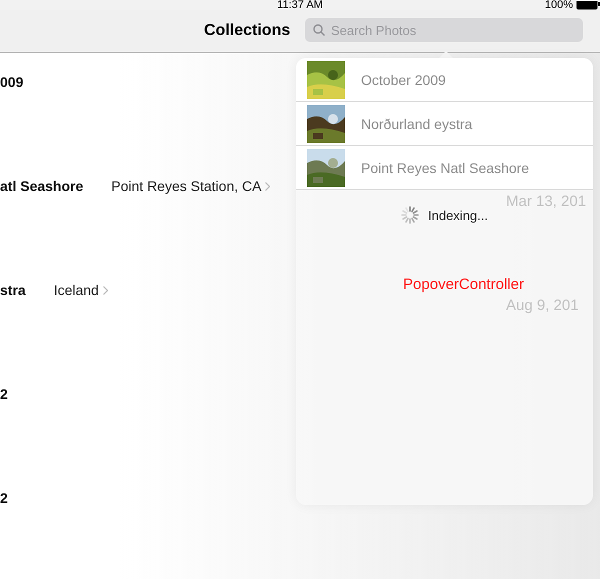 The height and width of the screenshot is (579, 600). What do you see at coordinates (444, 168) in the screenshot?
I see `search-result: Point Reyes Natl Seashore` at bounding box center [444, 168].